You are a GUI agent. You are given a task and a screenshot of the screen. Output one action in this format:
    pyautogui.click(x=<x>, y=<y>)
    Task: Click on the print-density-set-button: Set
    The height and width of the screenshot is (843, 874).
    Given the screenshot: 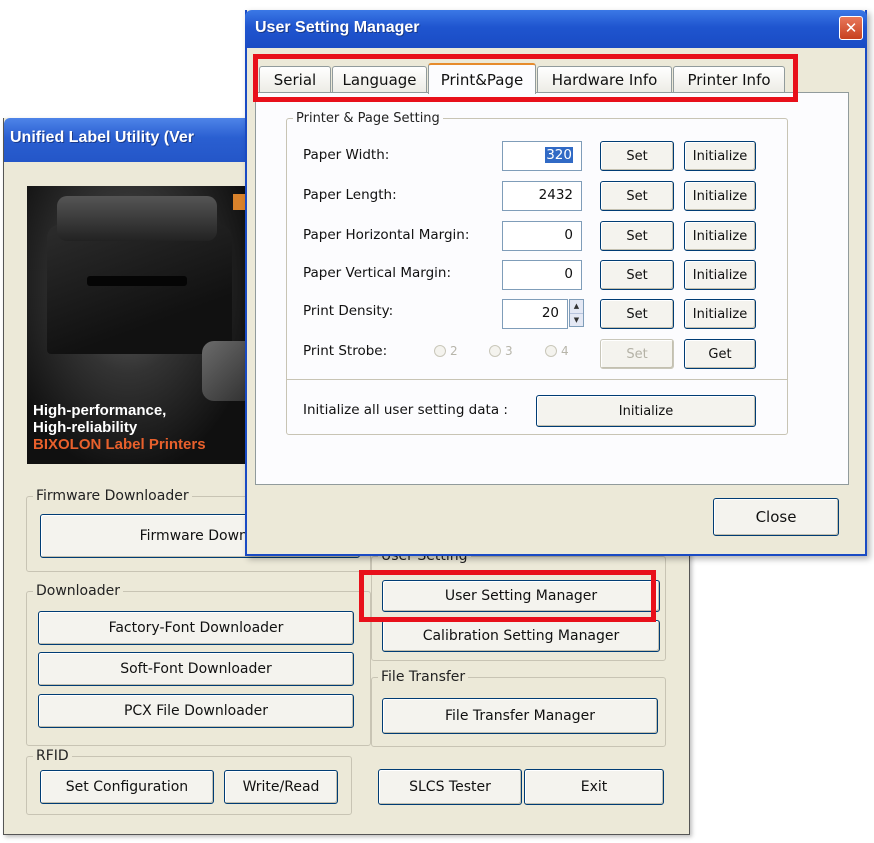 What is the action you would take?
    pyautogui.click(x=637, y=314)
    